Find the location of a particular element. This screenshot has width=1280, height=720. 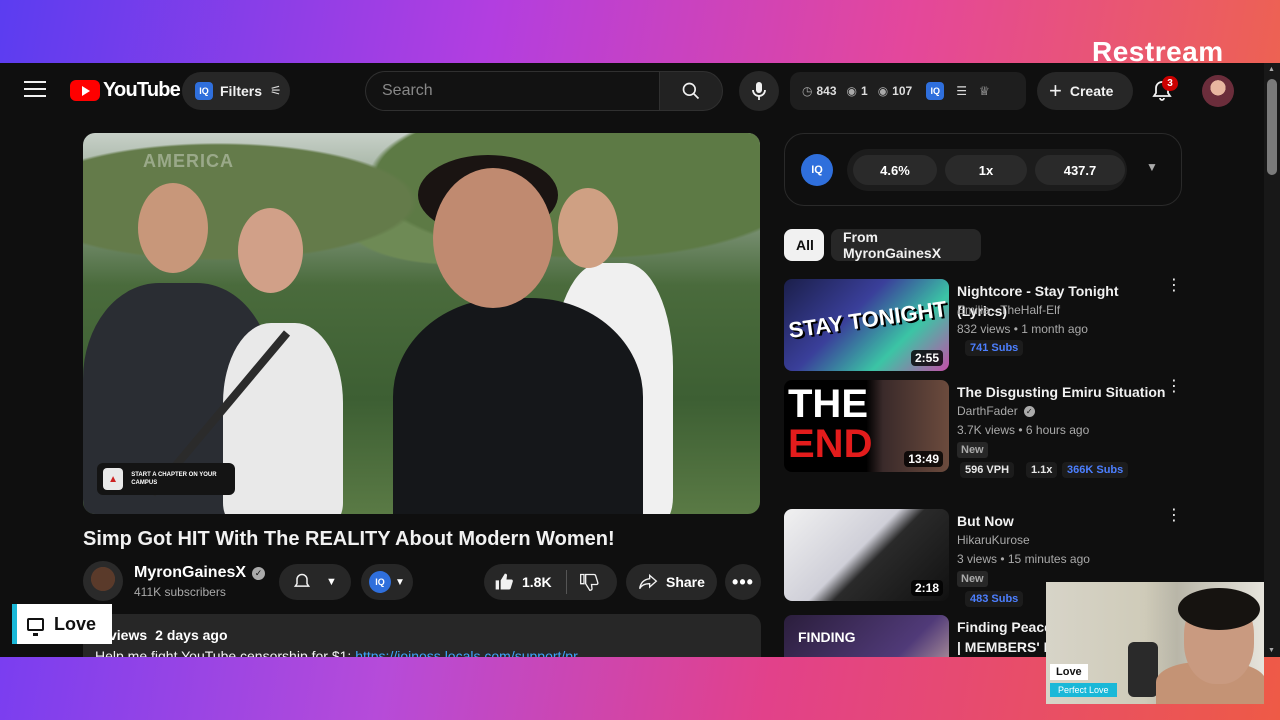

masthead: YouTube IQ Filters ⚟ ◷843 ◉1 ◉107 IQ ☰ ♕ is located at coordinates (632, 91).